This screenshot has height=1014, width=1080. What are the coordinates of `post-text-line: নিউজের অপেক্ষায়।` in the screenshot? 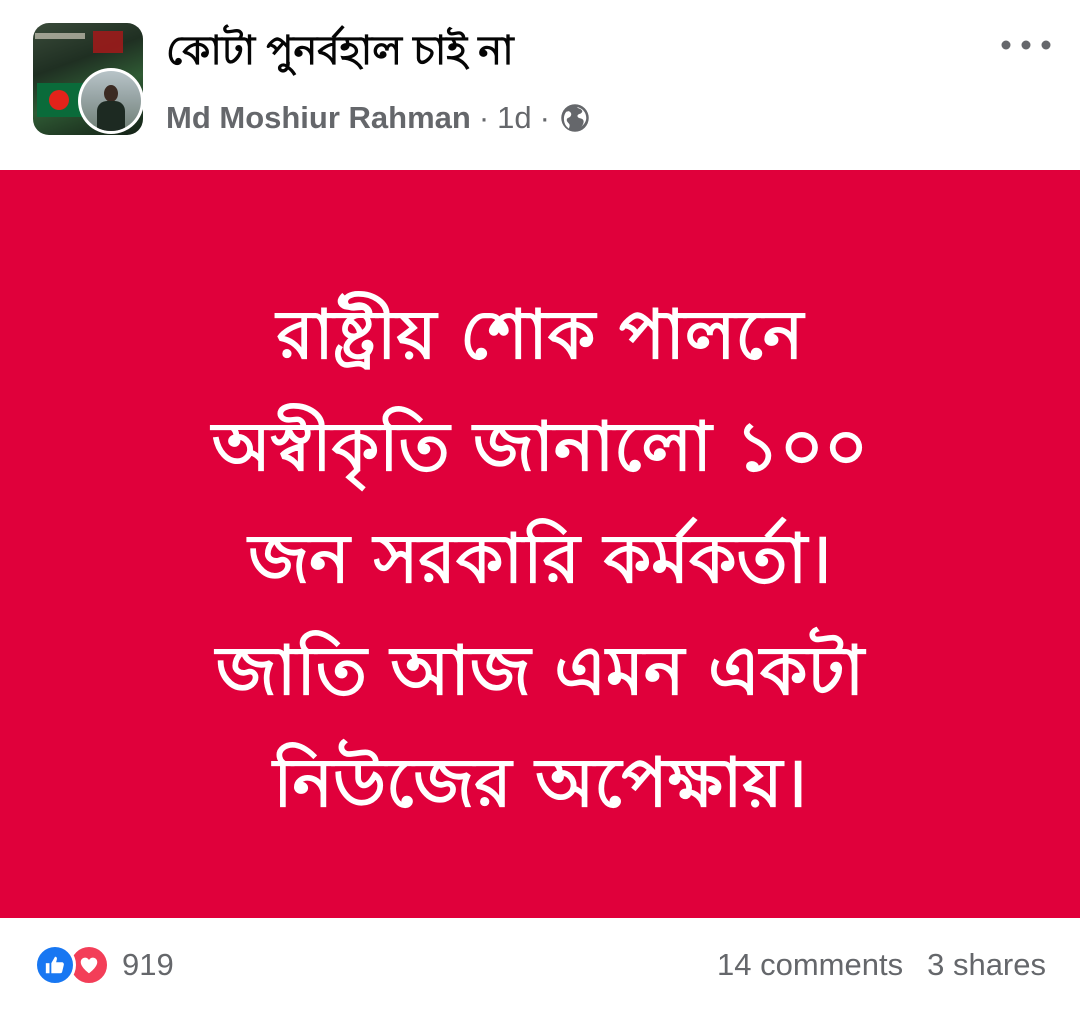 It's located at (540, 783).